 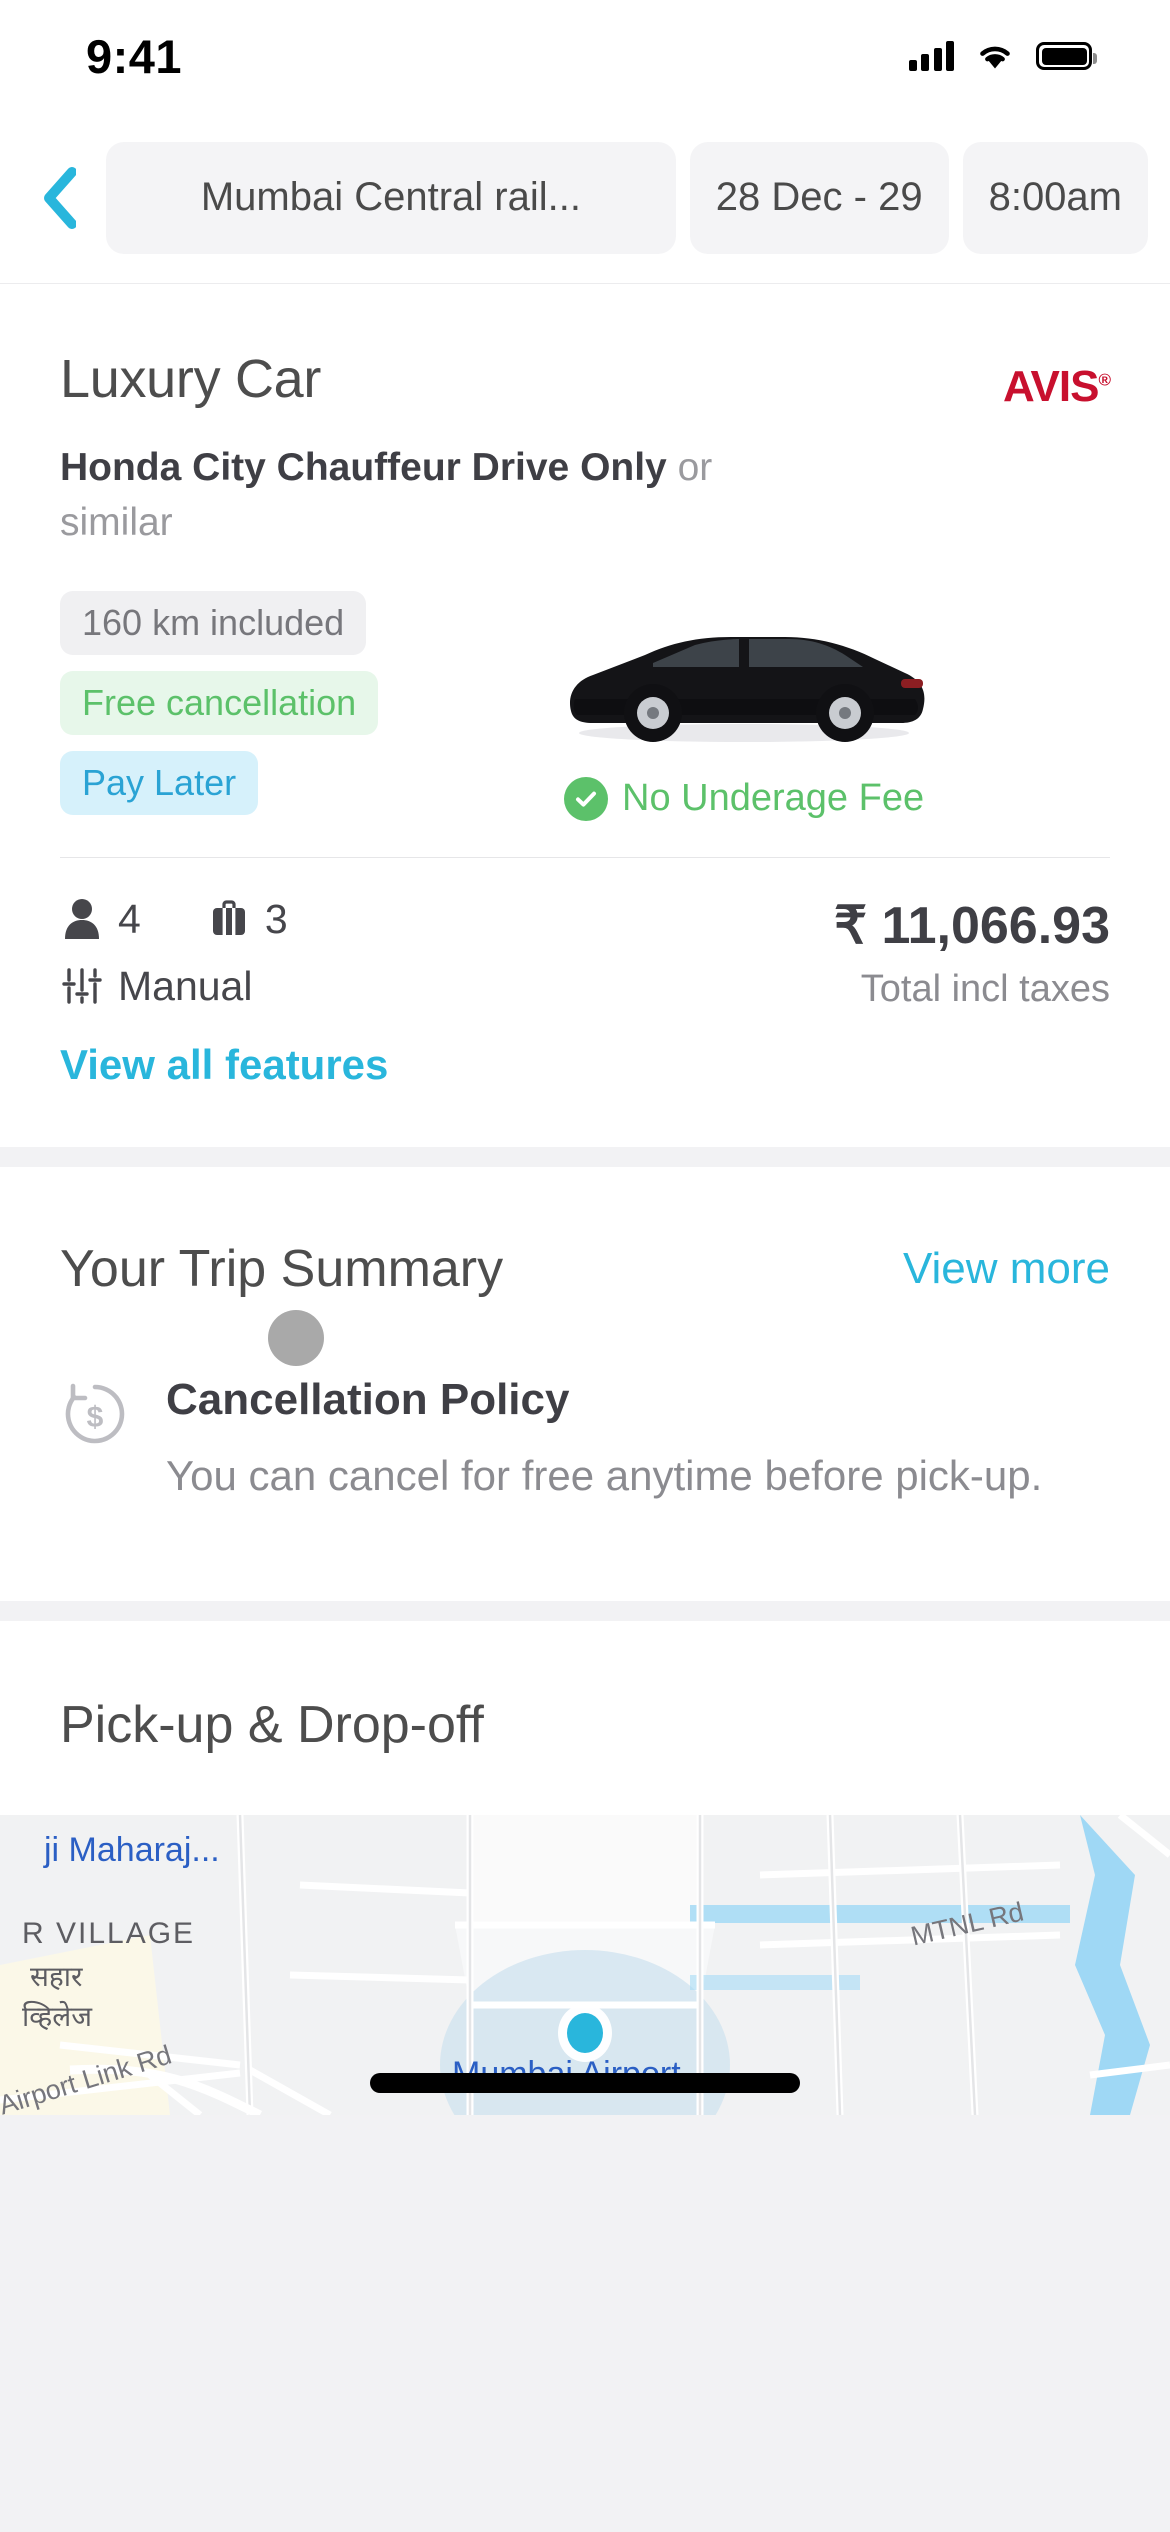 I want to click on sliders-icon, so click(x=82, y=986).